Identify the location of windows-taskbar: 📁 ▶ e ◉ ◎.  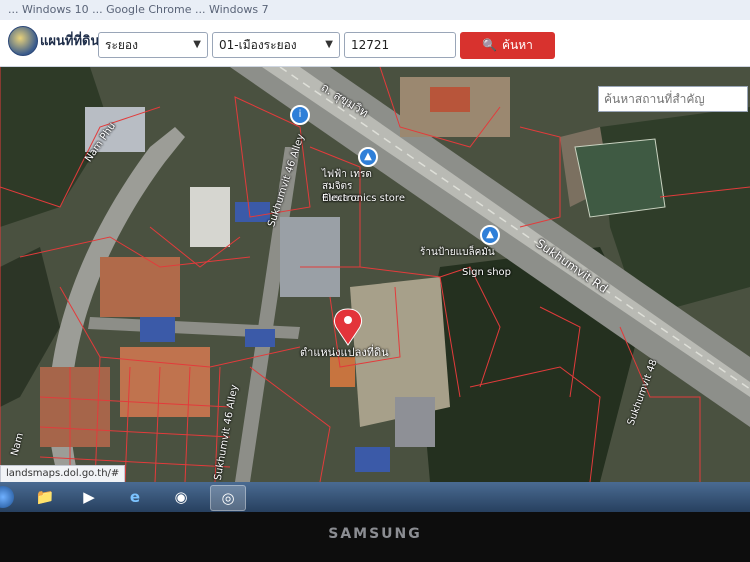
(375, 497).